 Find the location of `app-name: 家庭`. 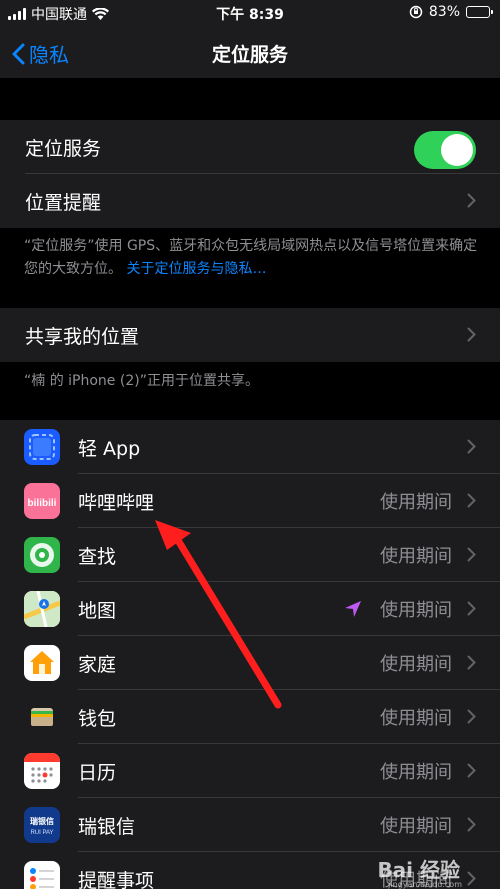

app-name: 家庭 is located at coordinates (97, 664).